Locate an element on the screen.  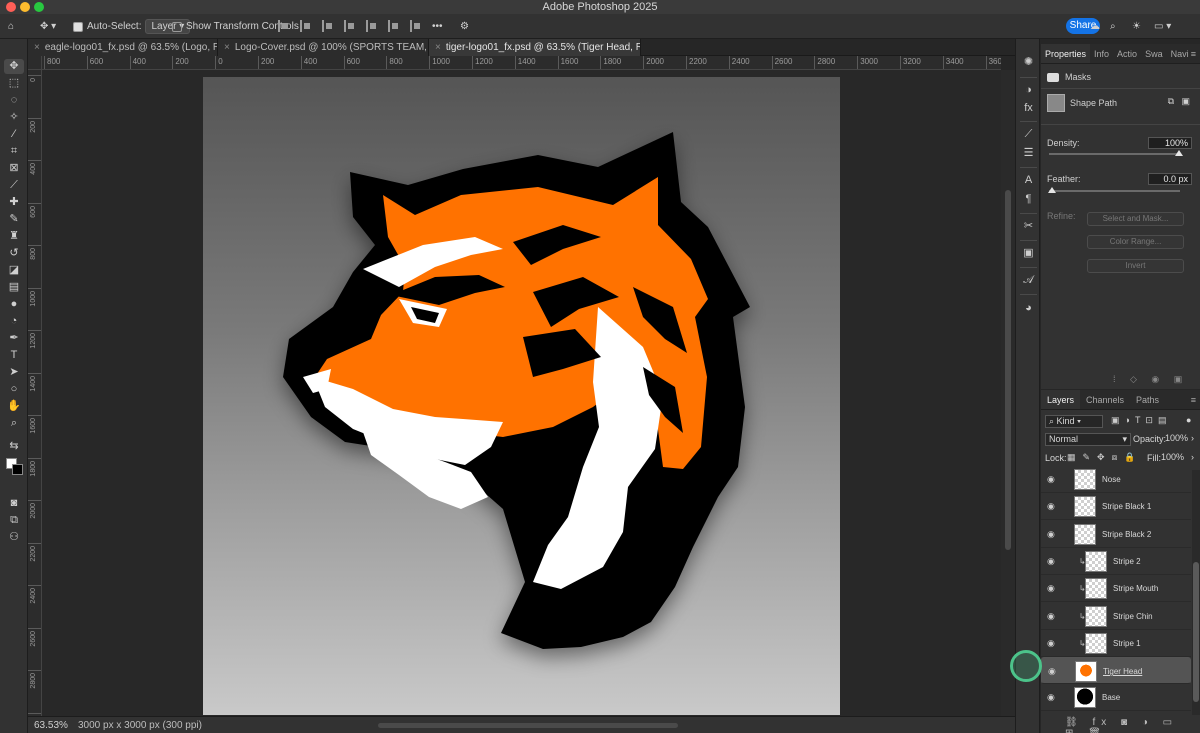
blur-tool-icon: ● is located at coordinates (14, 304).